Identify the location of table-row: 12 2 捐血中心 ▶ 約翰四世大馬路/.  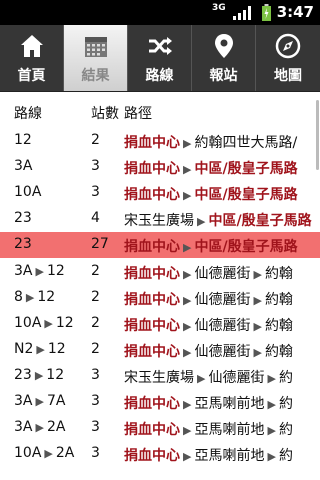
(160, 141).